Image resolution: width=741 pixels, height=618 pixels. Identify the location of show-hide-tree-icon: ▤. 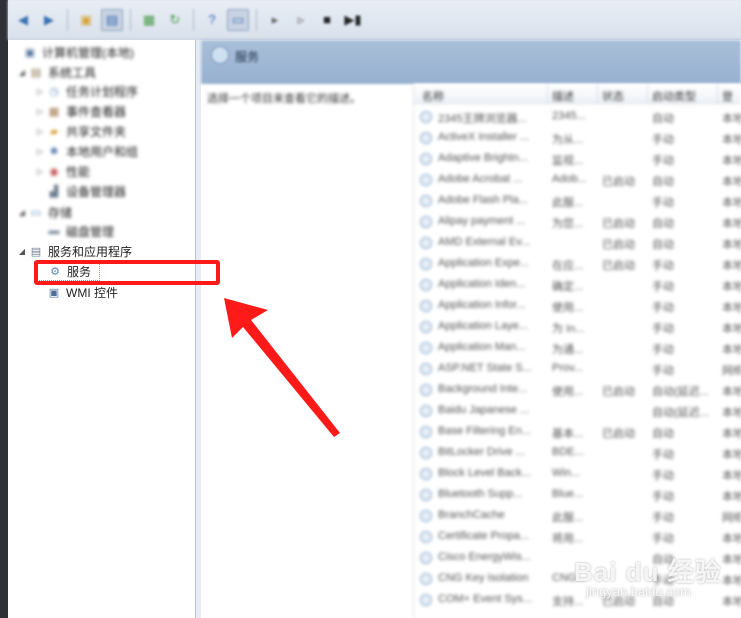
(112, 19).